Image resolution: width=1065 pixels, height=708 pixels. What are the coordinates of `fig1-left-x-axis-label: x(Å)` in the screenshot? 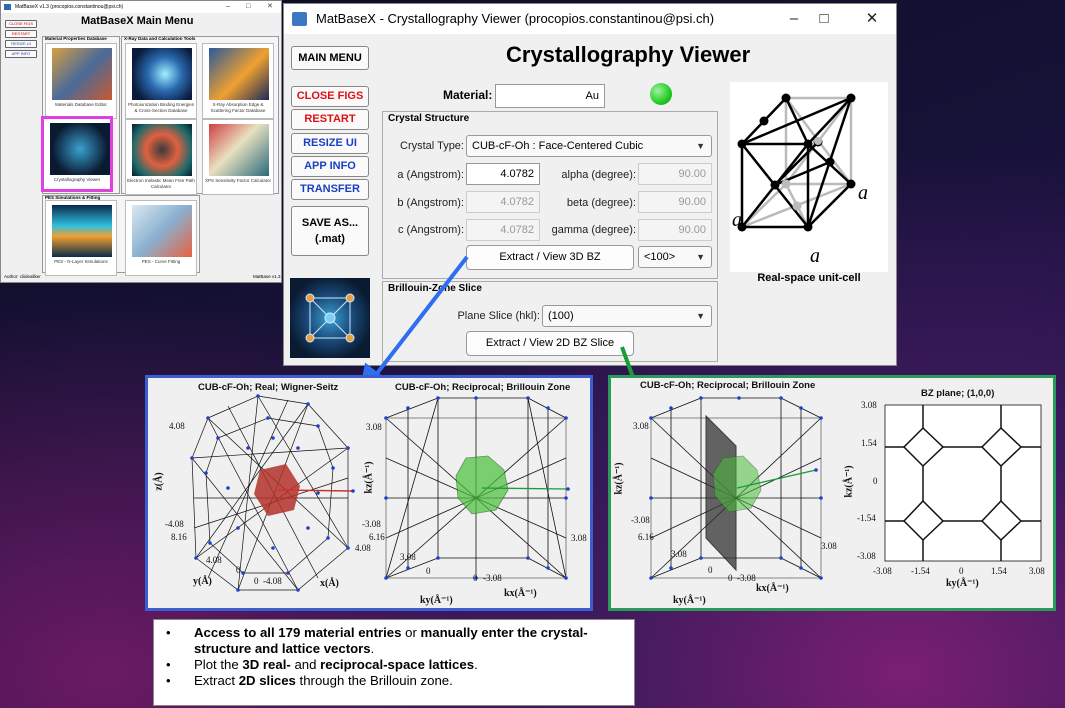 It's located at (329, 583).